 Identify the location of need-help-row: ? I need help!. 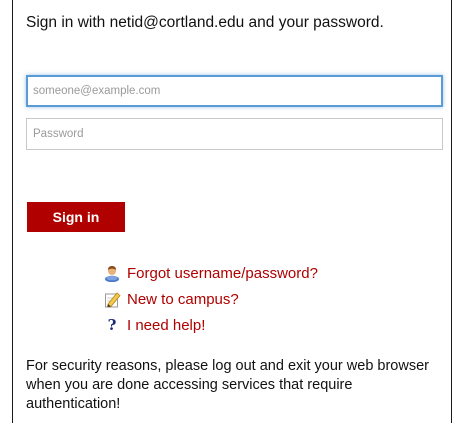
(154, 325).